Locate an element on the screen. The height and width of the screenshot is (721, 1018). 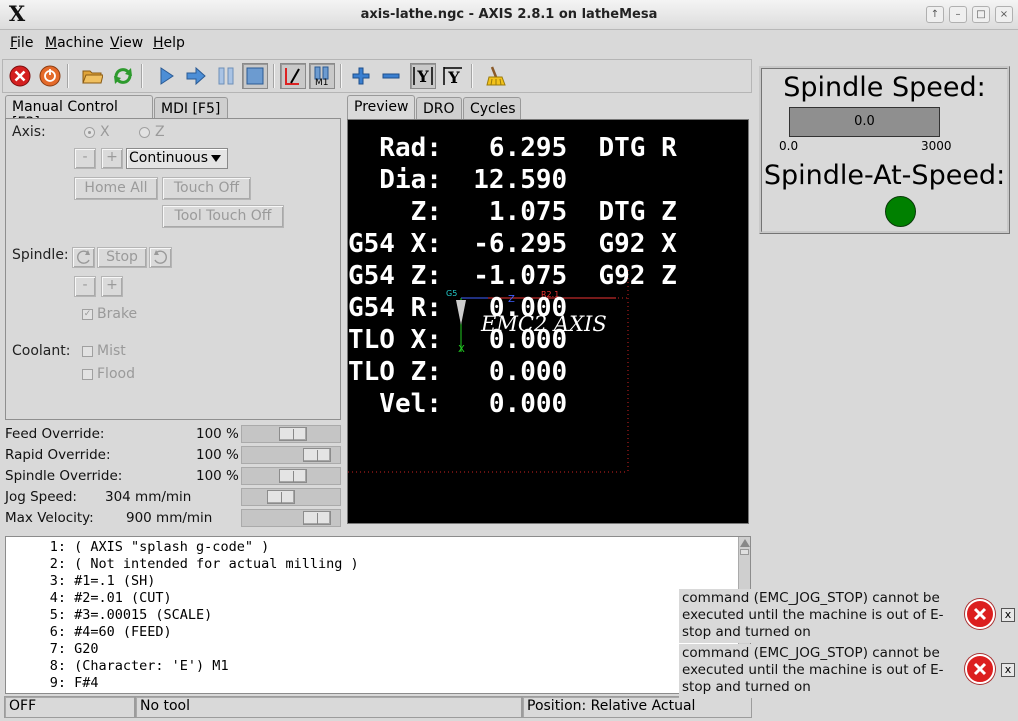
spindle-override-value: 100 % is located at coordinates (217, 476).